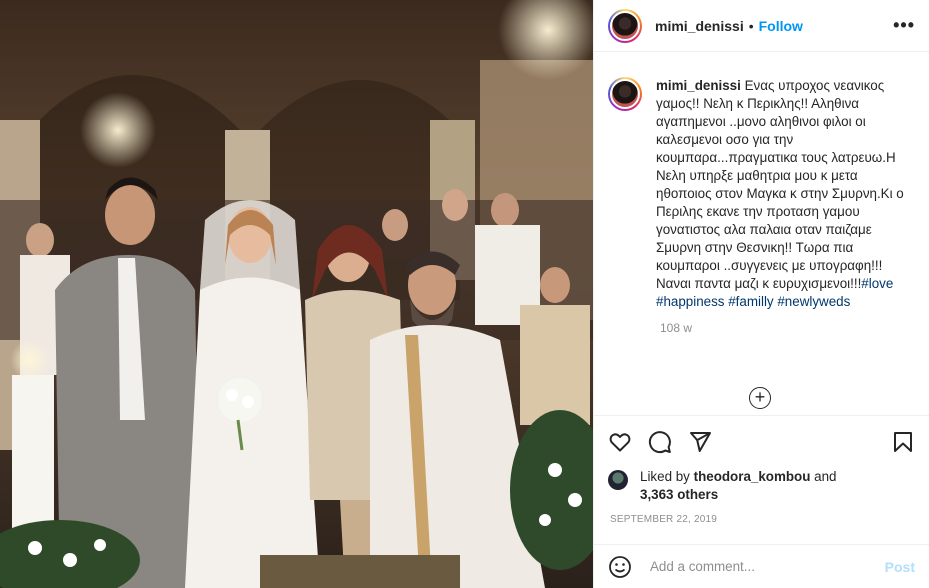 Image resolution: width=929 pixels, height=588 pixels. I want to click on author-avatar, so click(625, 25).